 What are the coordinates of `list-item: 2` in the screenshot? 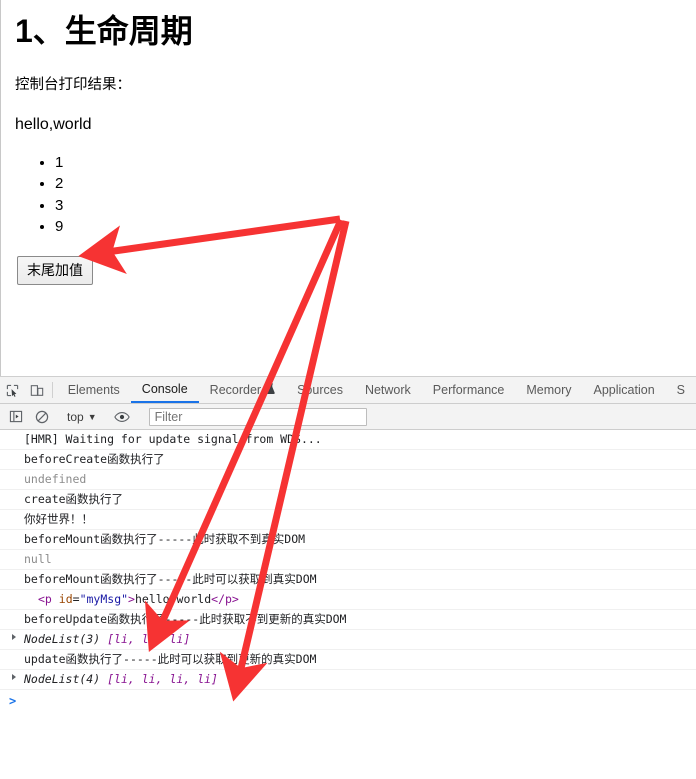 It's located at (371, 183).